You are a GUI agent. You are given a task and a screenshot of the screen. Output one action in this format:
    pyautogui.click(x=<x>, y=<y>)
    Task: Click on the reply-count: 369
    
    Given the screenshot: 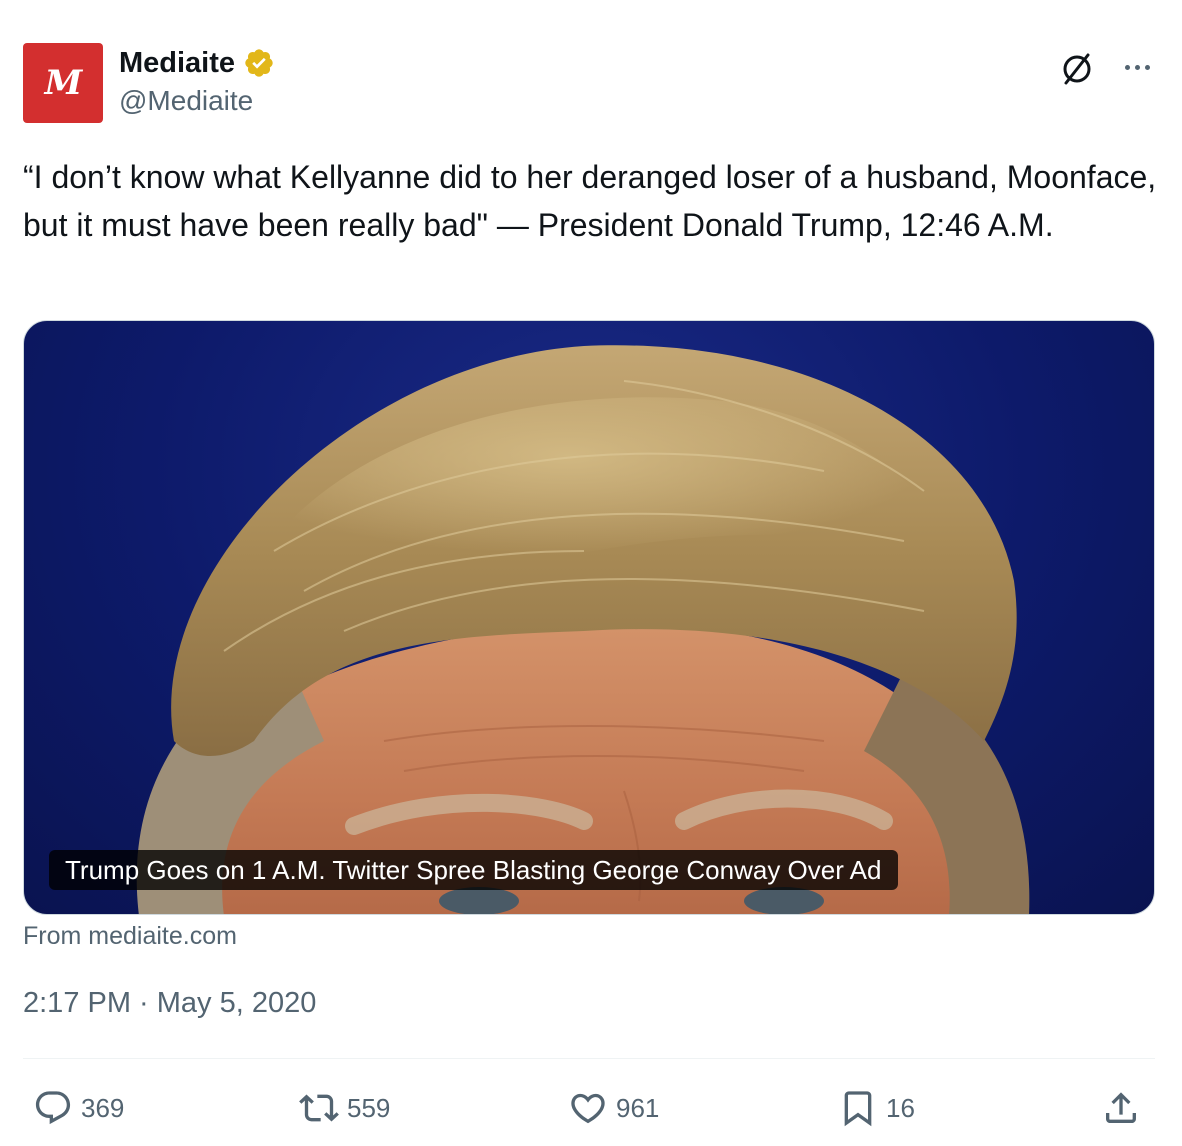 What is the action you would take?
    pyautogui.click(x=103, y=1107)
    